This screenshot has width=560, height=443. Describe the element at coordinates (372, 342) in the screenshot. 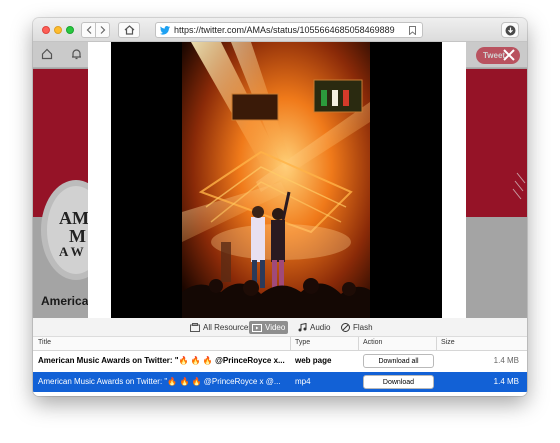

I see `column-header-action: Action` at that location.